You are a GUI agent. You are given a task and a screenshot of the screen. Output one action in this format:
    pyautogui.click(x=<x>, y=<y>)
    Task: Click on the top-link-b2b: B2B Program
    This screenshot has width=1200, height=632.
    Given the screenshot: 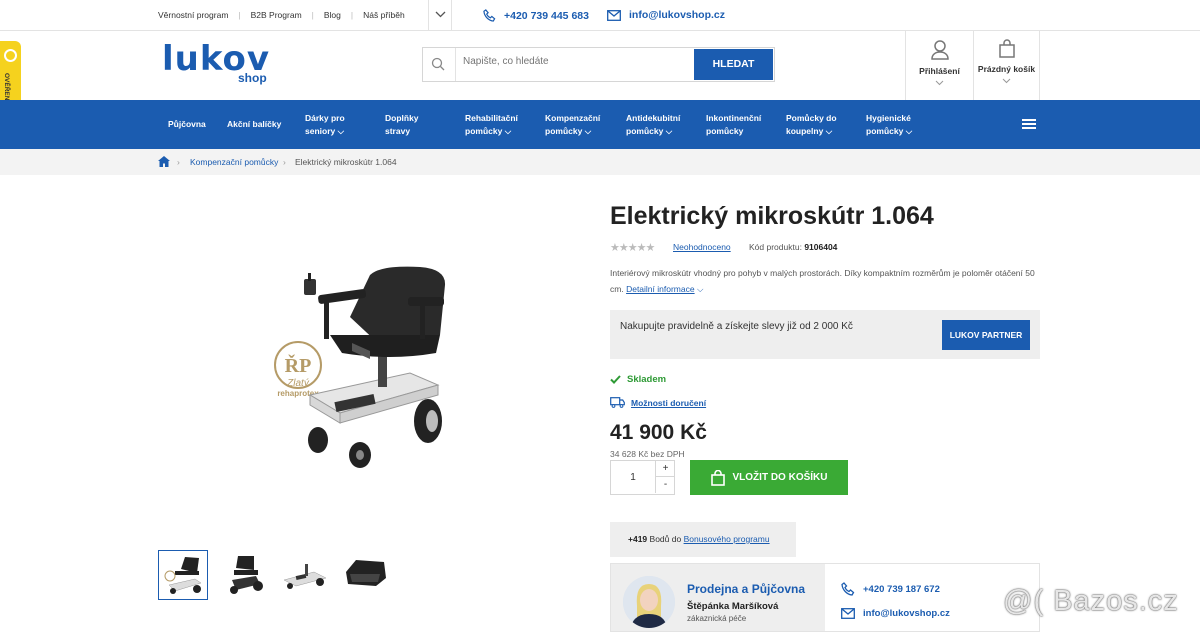 What is the action you would take?
    pyautogui.click(x=276, y=15)
    